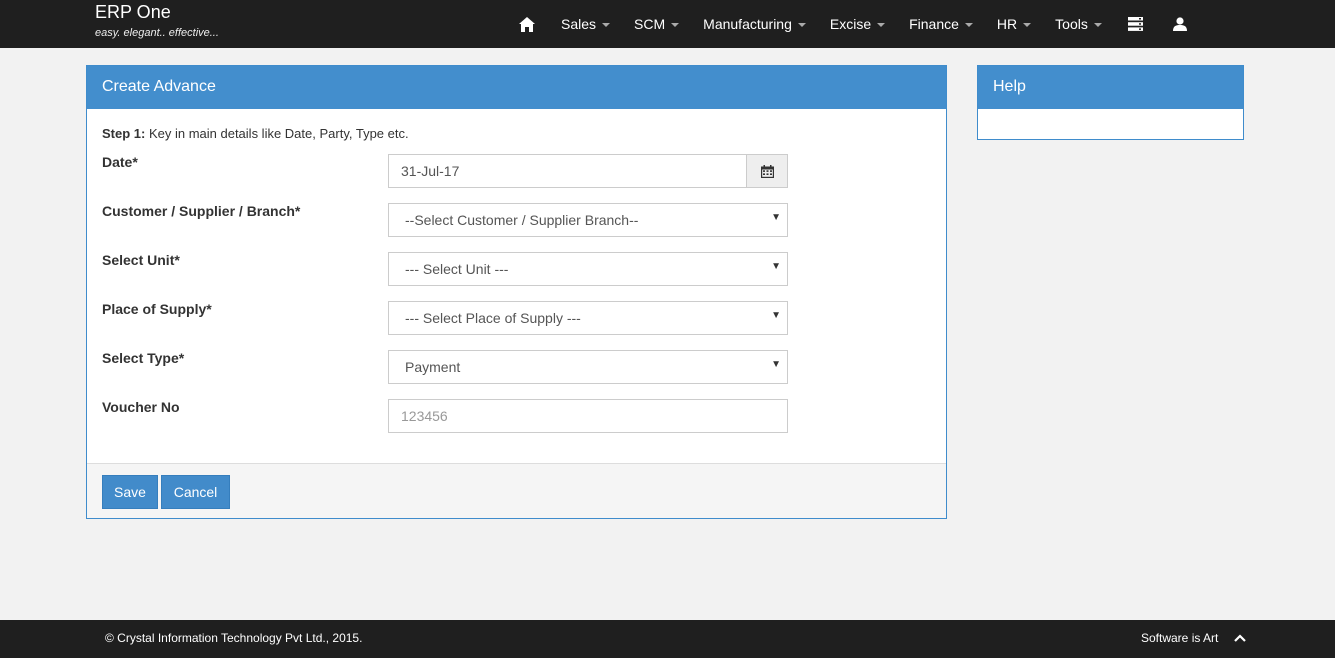 Image resolution: width=1335 pixels, height=658 pixels. What do you see at coordinates (516, 87) in the screenshot?
I see `panel-title: Create Advance` at bounding box center [516, 87].